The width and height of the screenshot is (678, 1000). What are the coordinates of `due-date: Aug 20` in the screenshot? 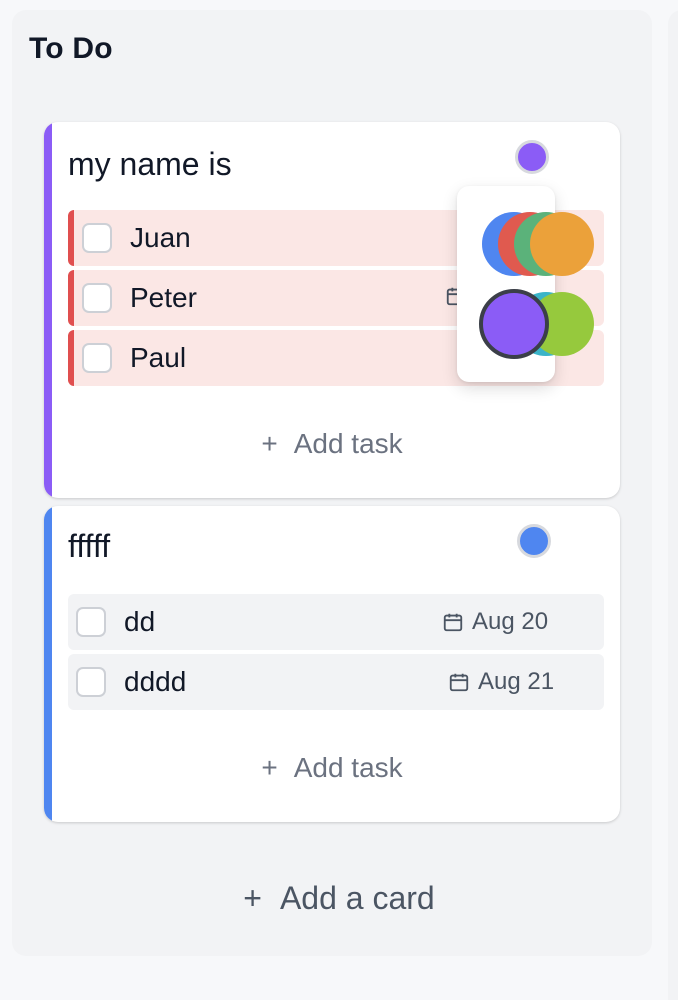 It's located at (495, 622).